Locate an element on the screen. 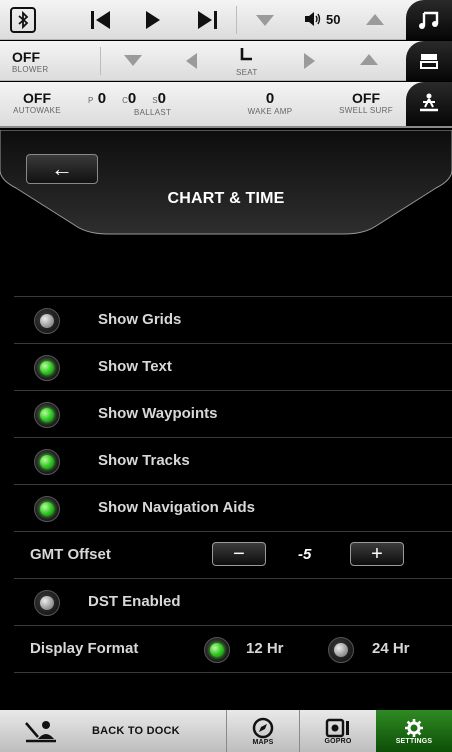  media-bar: 50 is located at coordinates (226, 20).